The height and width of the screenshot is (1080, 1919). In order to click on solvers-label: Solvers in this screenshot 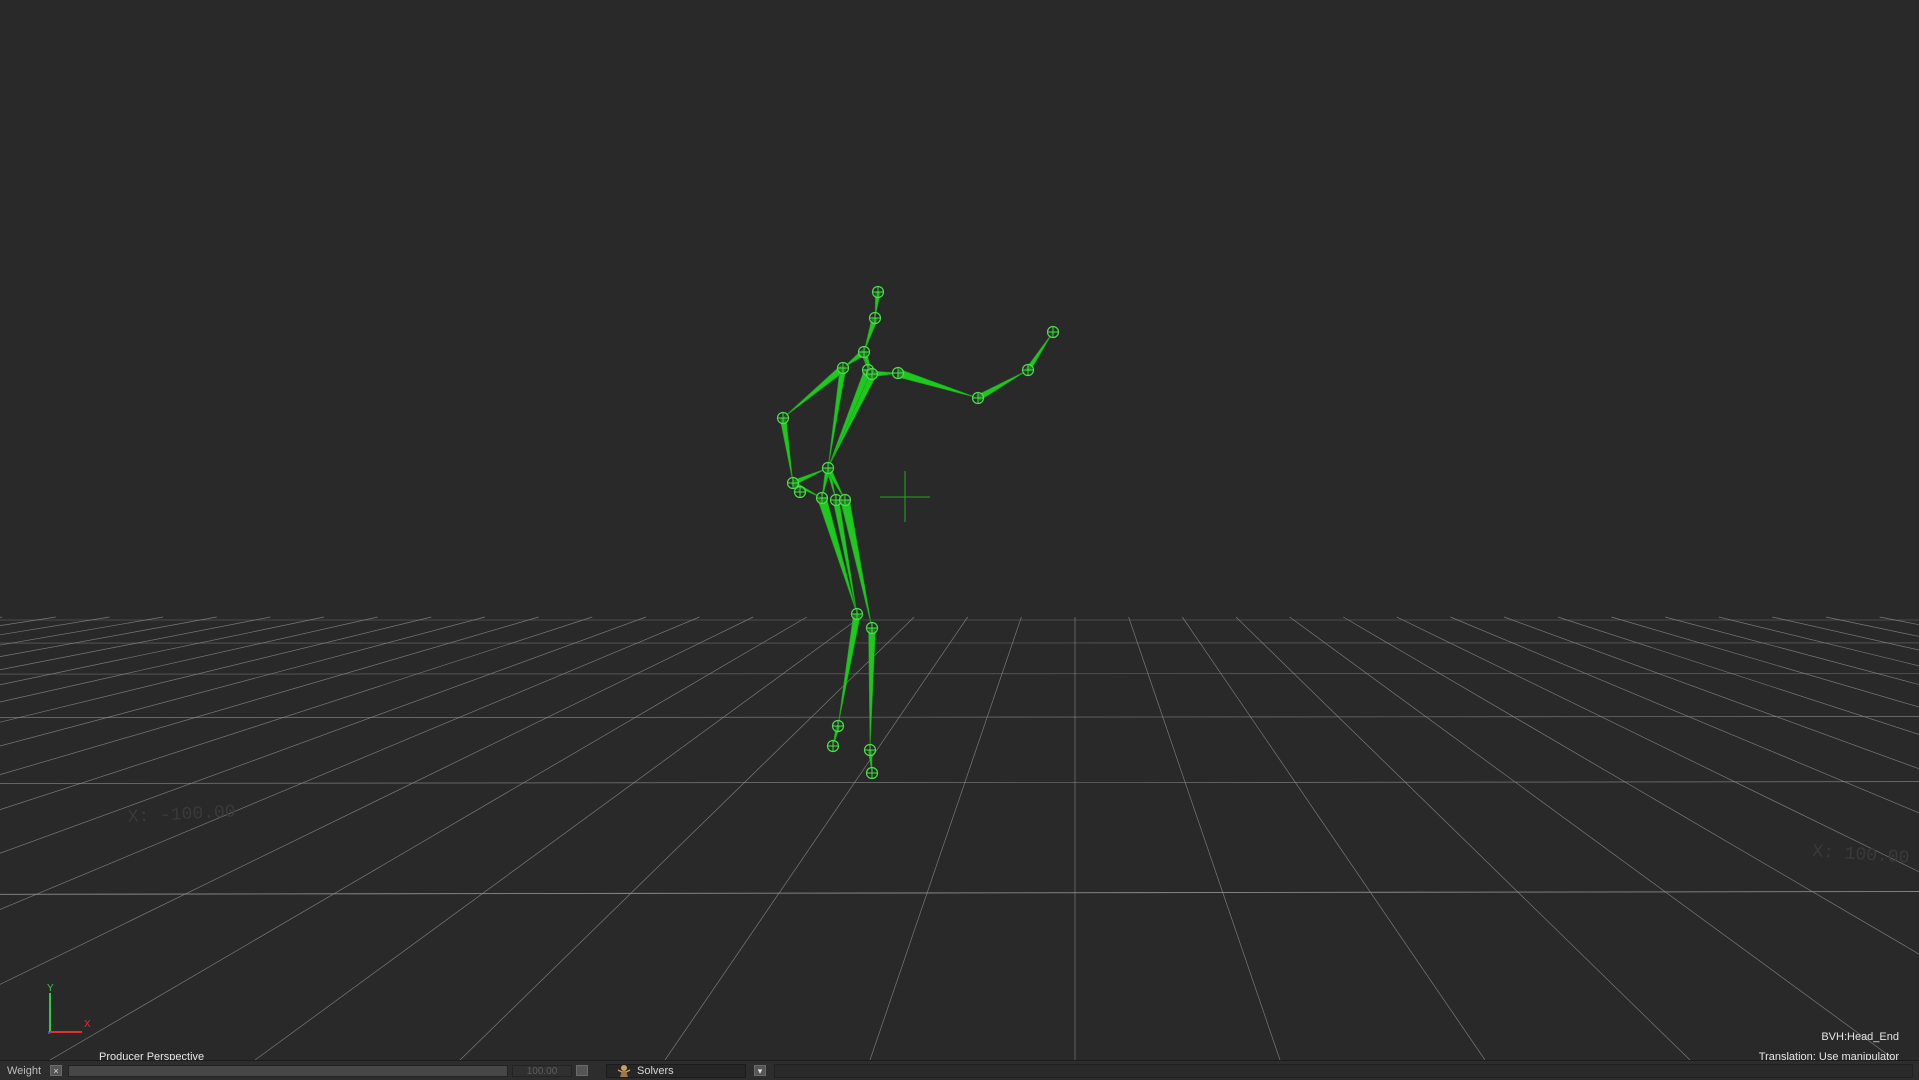, I will do `click(655, 1071)`.